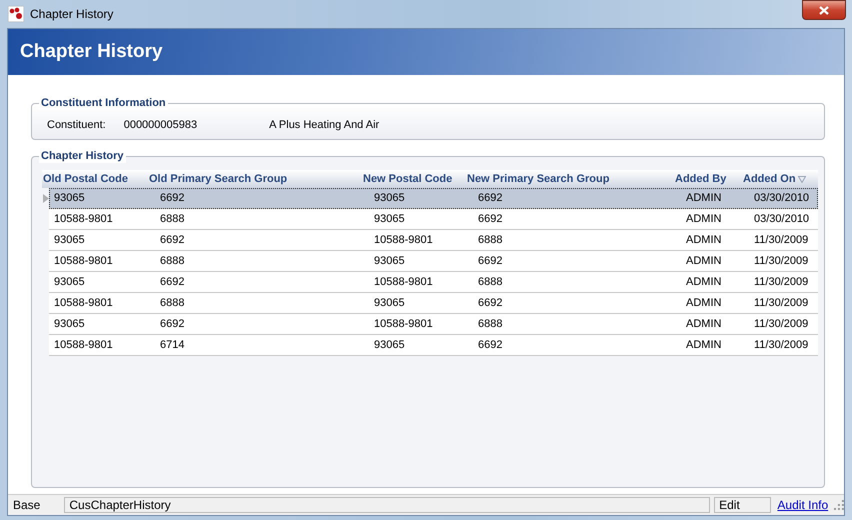  What do you see at coordinates (433, 198) in the screenshot?
I see `table-row: 93065 6692 93065 6692 ADMIN 03/30/2010` at bounding box center [433, 198].